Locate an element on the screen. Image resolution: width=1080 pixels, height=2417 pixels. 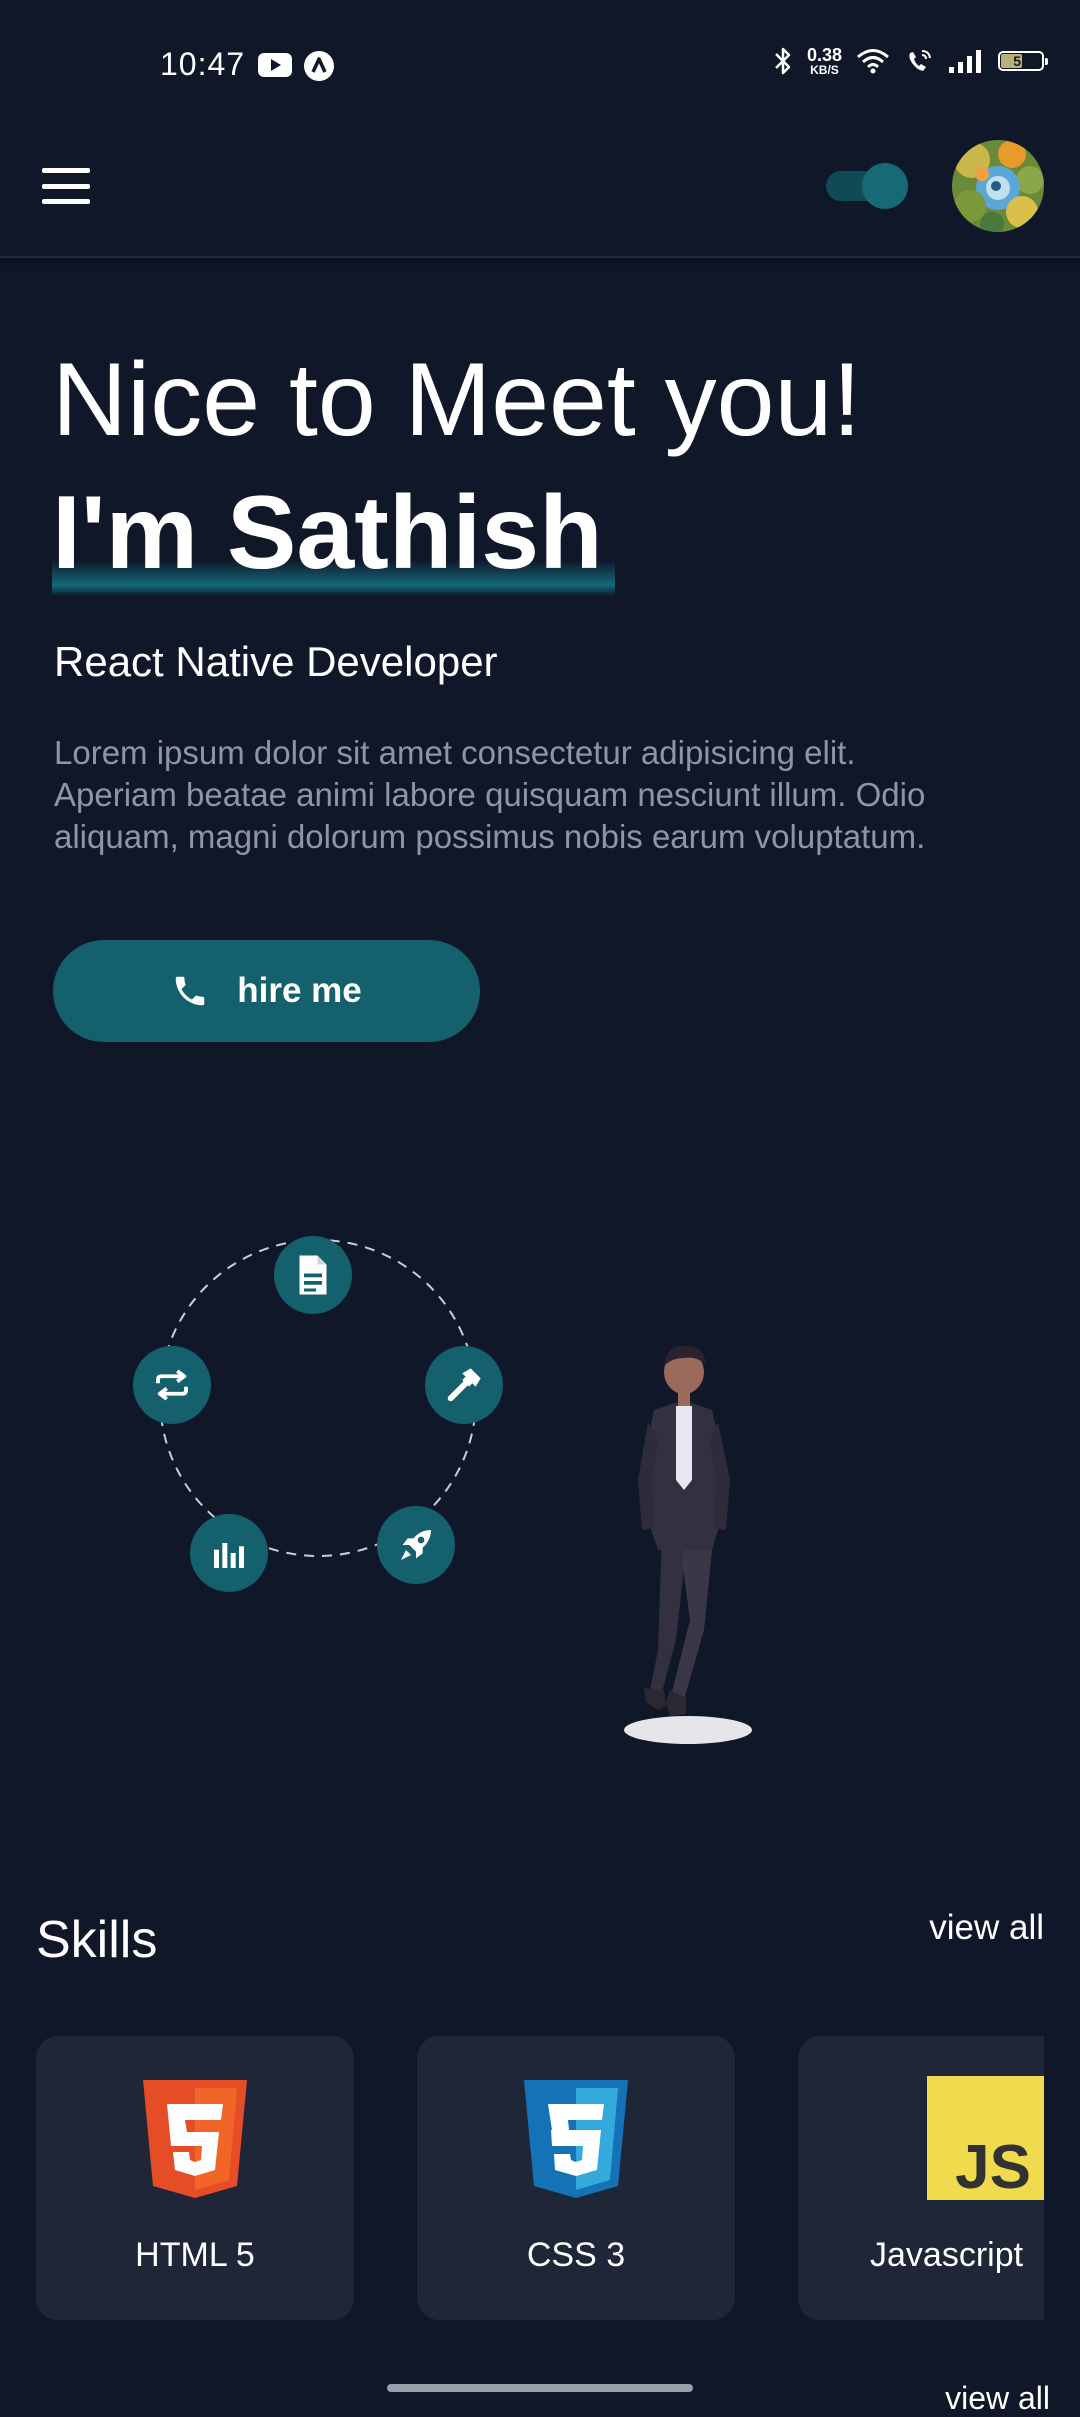
status-right-icons: 0.38 KB/S 51 is located at coordinates (910, 61).